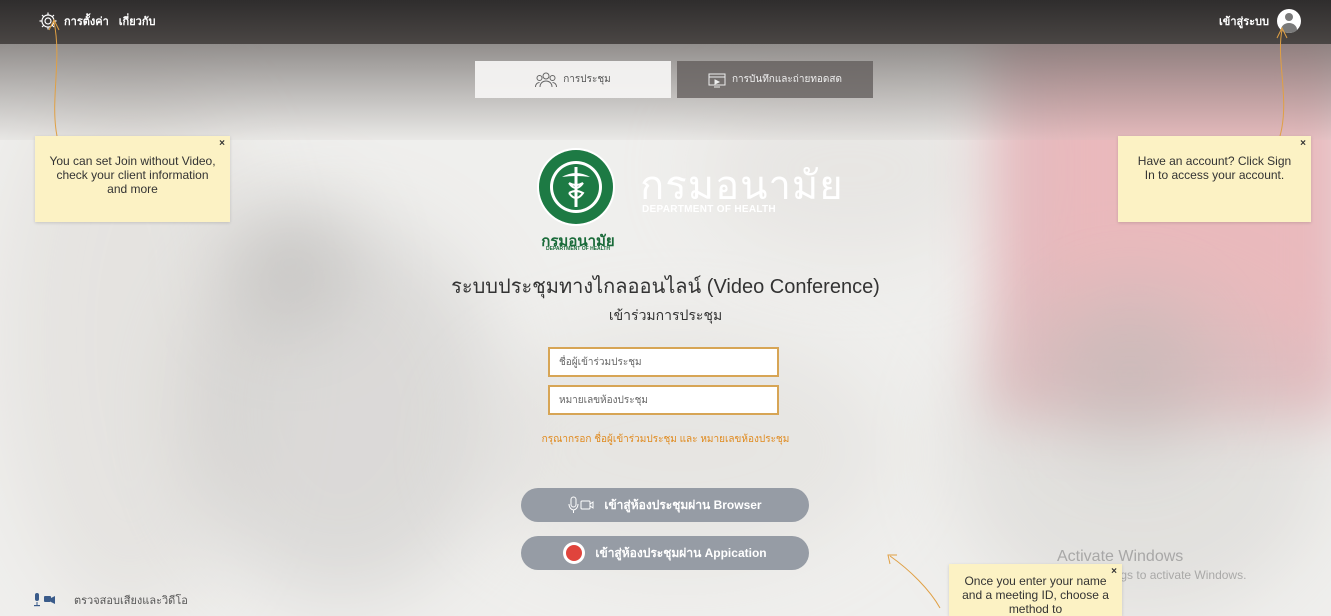 Image resolution: width=1331 pixels, height=616 pixels. Describe the element at coordinates (546, 79) in the screenshot. I see `people-icon` at that location.